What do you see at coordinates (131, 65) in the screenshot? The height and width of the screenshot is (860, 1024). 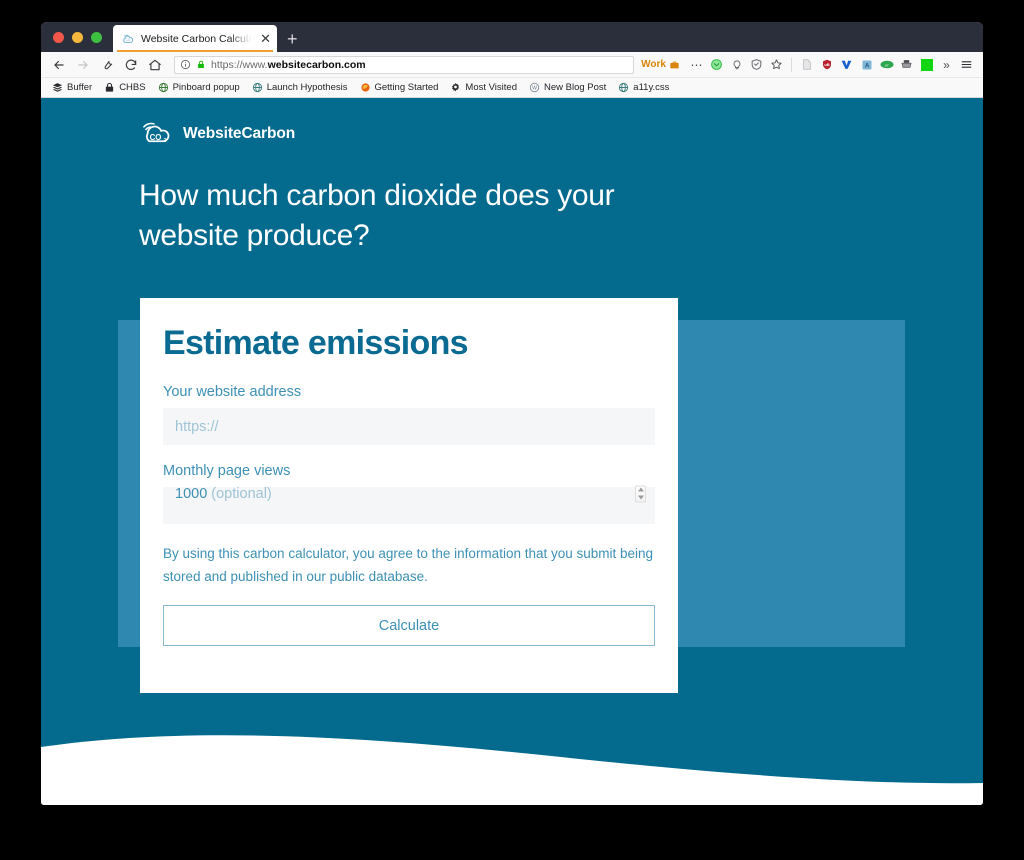 I see `reload-button` at bounding box center [131, 65].